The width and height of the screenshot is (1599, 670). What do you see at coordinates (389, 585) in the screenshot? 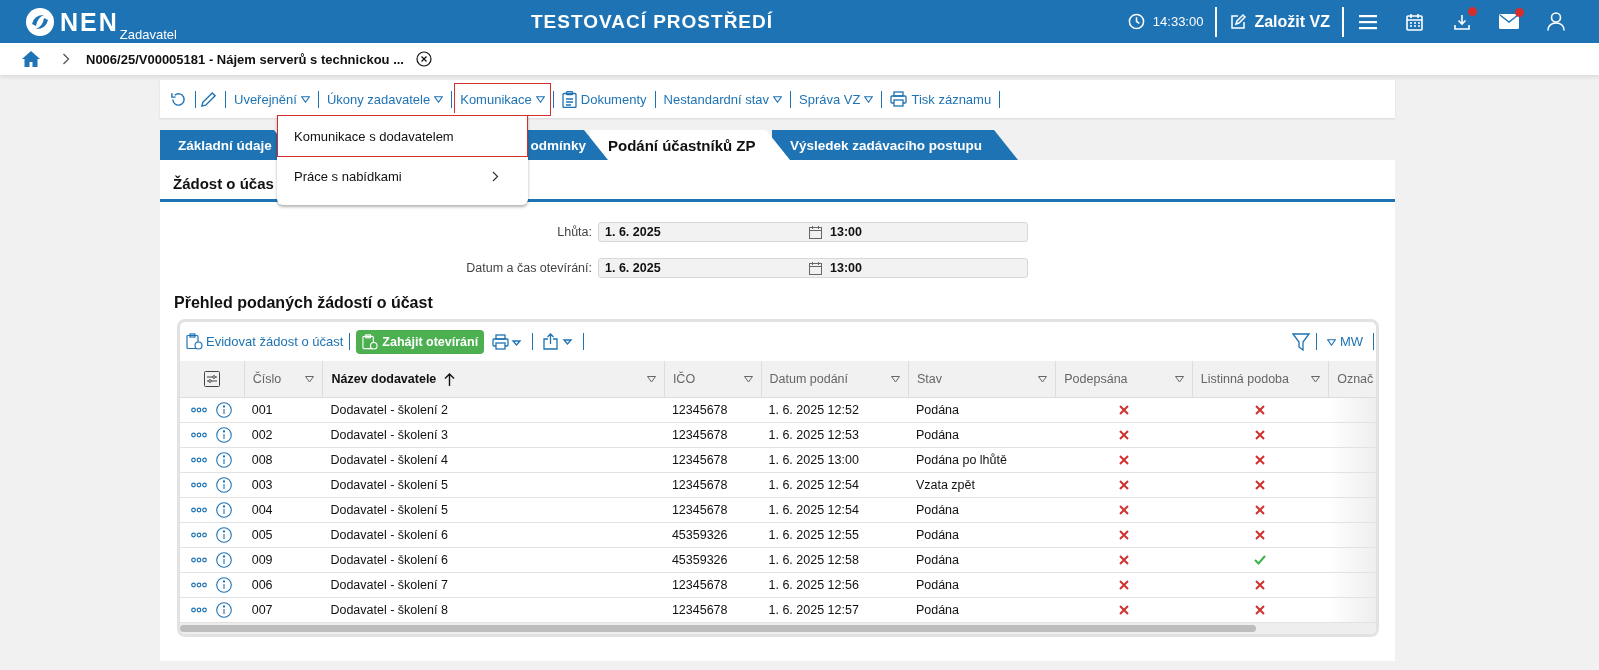
I see `table-cell-text: Dodavatel - školení 7` at bounding box center [389, 585].